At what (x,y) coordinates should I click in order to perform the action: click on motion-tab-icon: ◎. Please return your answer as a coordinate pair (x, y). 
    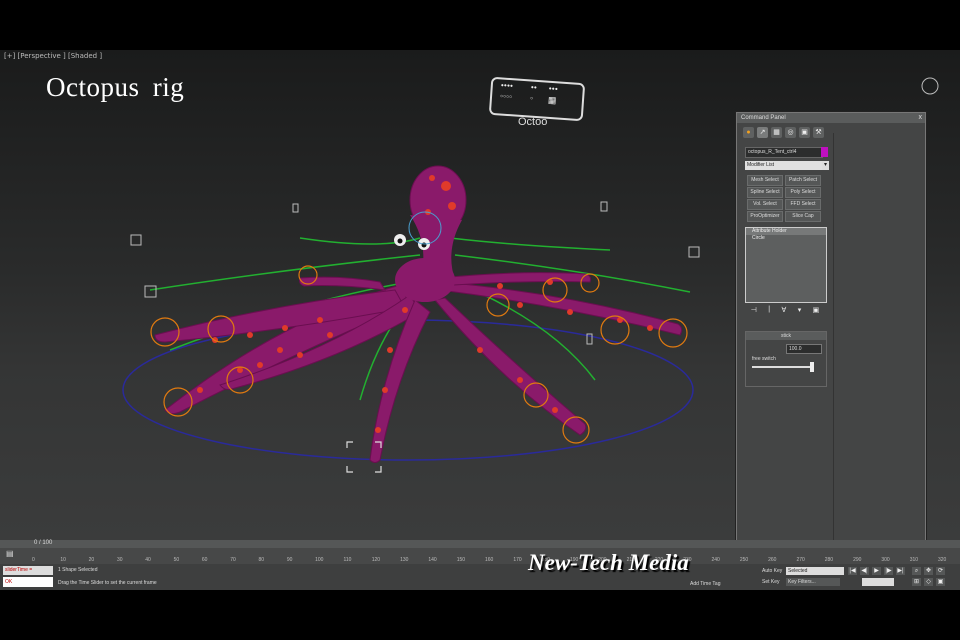
    Looking at the image, I should click on (790, 132).